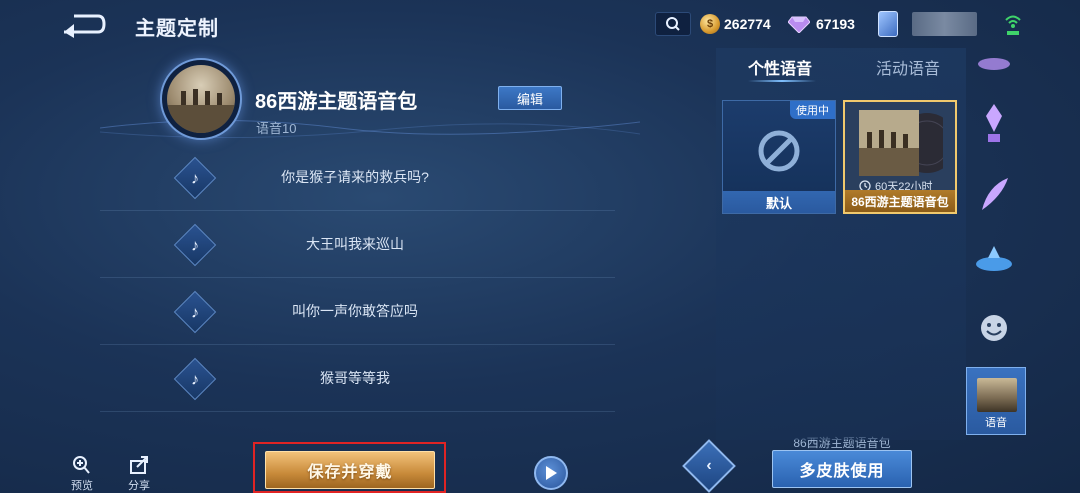 The width and height of the screenshot is (1080, 493). Describe the element at coordinates (997, 395) in the screenshot. I see `voice-thumbnail` at that location.